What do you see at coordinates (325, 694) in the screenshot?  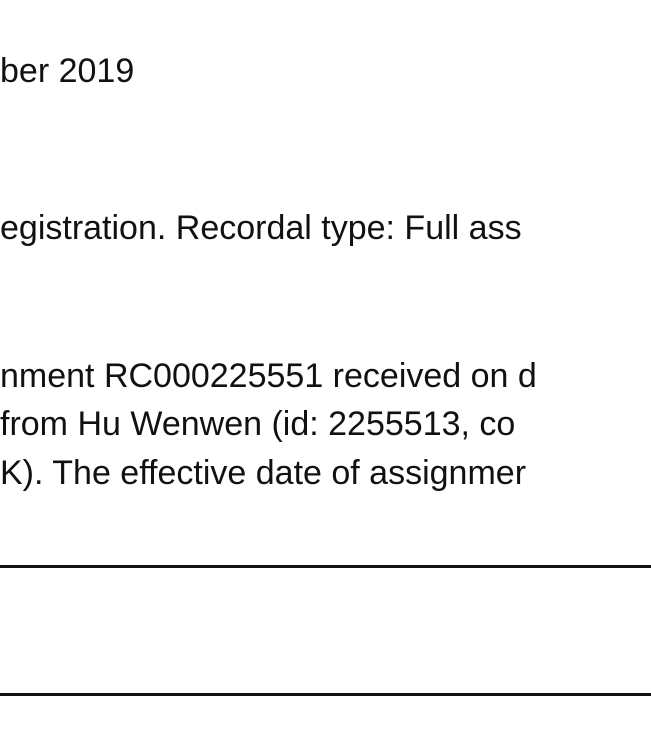 I see `horizontal-rule-bottom` at bounding box center [325, 694].